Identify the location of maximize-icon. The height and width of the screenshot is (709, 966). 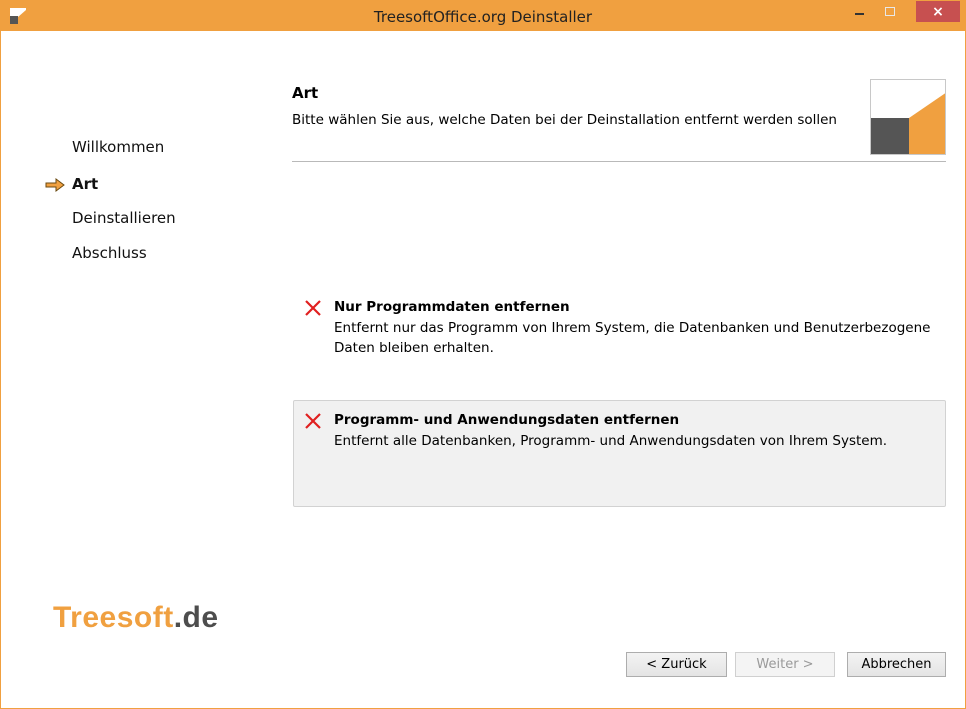
(890, 11).